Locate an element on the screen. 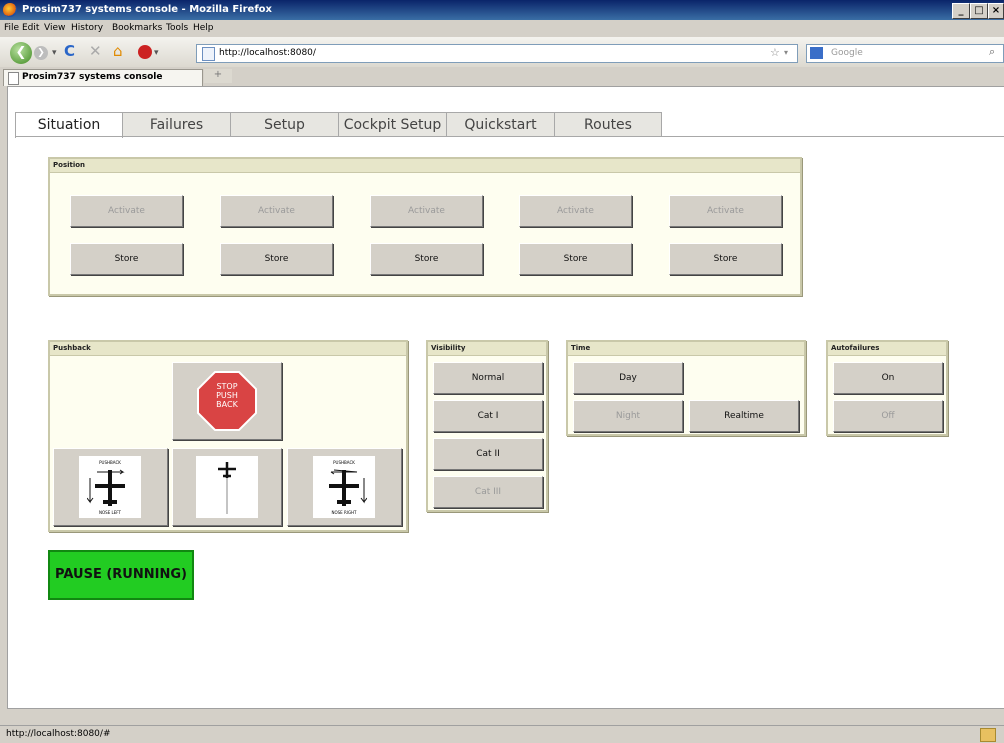 The height and width of the screenshot is (743, 1004). visibility-panel: Visibility Normal Cat I Cat II Cat III is located at coordinates (487, 426).